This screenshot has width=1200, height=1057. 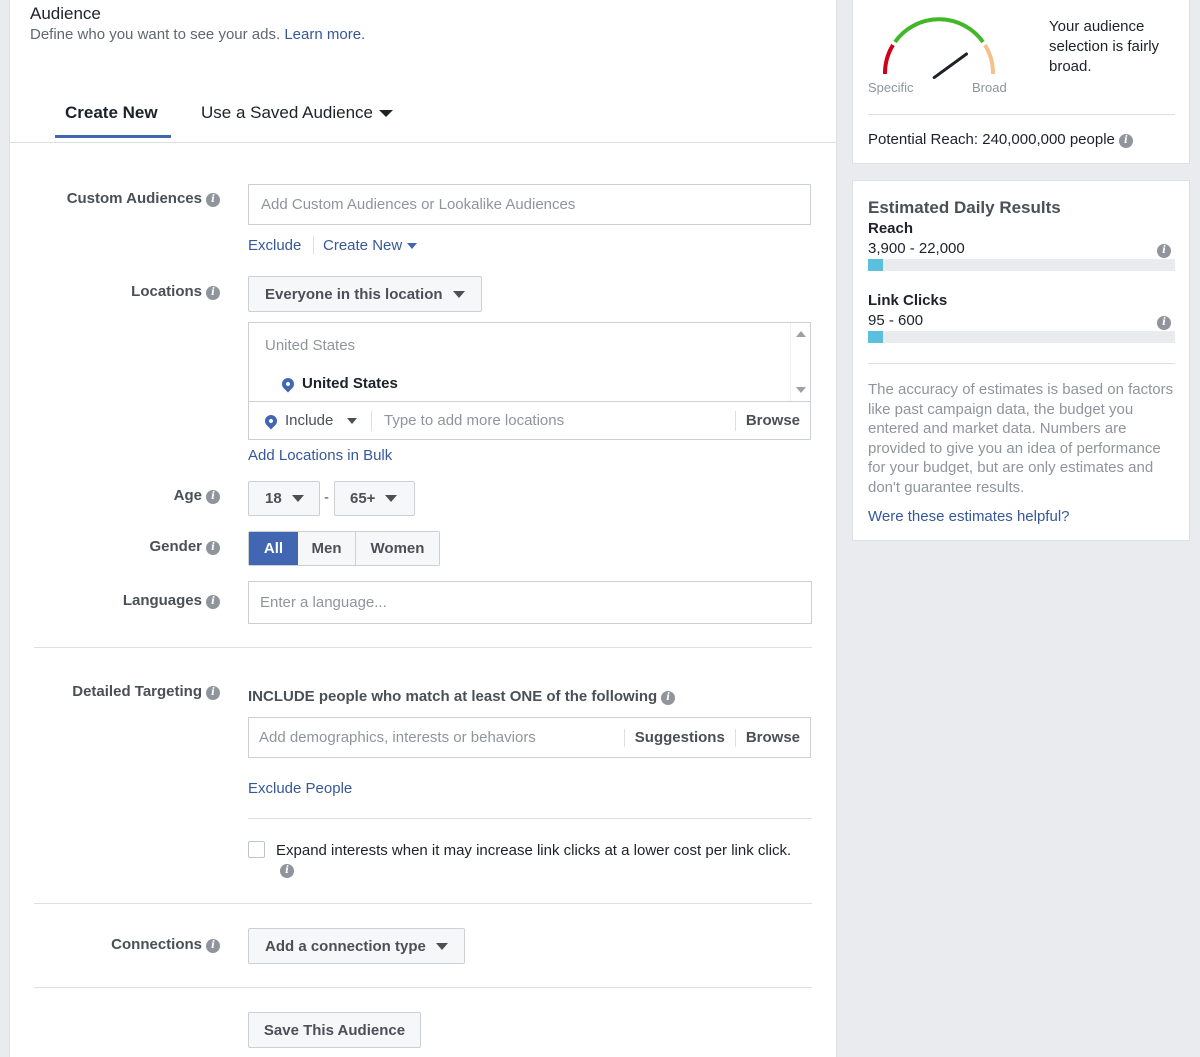 What do you see at coordinates (939, 48) in the screenshot?
I see `audience-gauge` at bounding box center [939, 48].